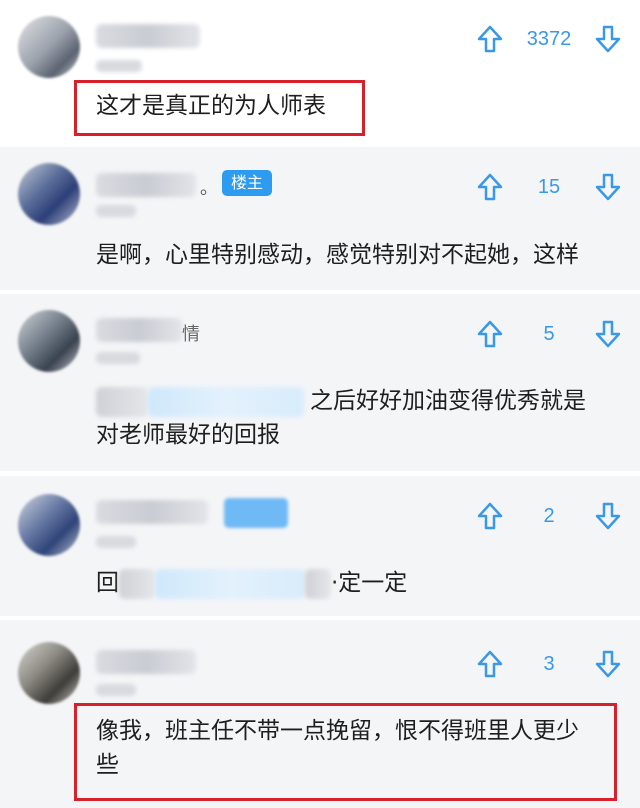 This screenshot has width=640, height=808. What do you see at coordinates (211, 106) in the screenshot?
I see `comment-text: 这才是真正的为人师表` at bounding box center [211, 106].